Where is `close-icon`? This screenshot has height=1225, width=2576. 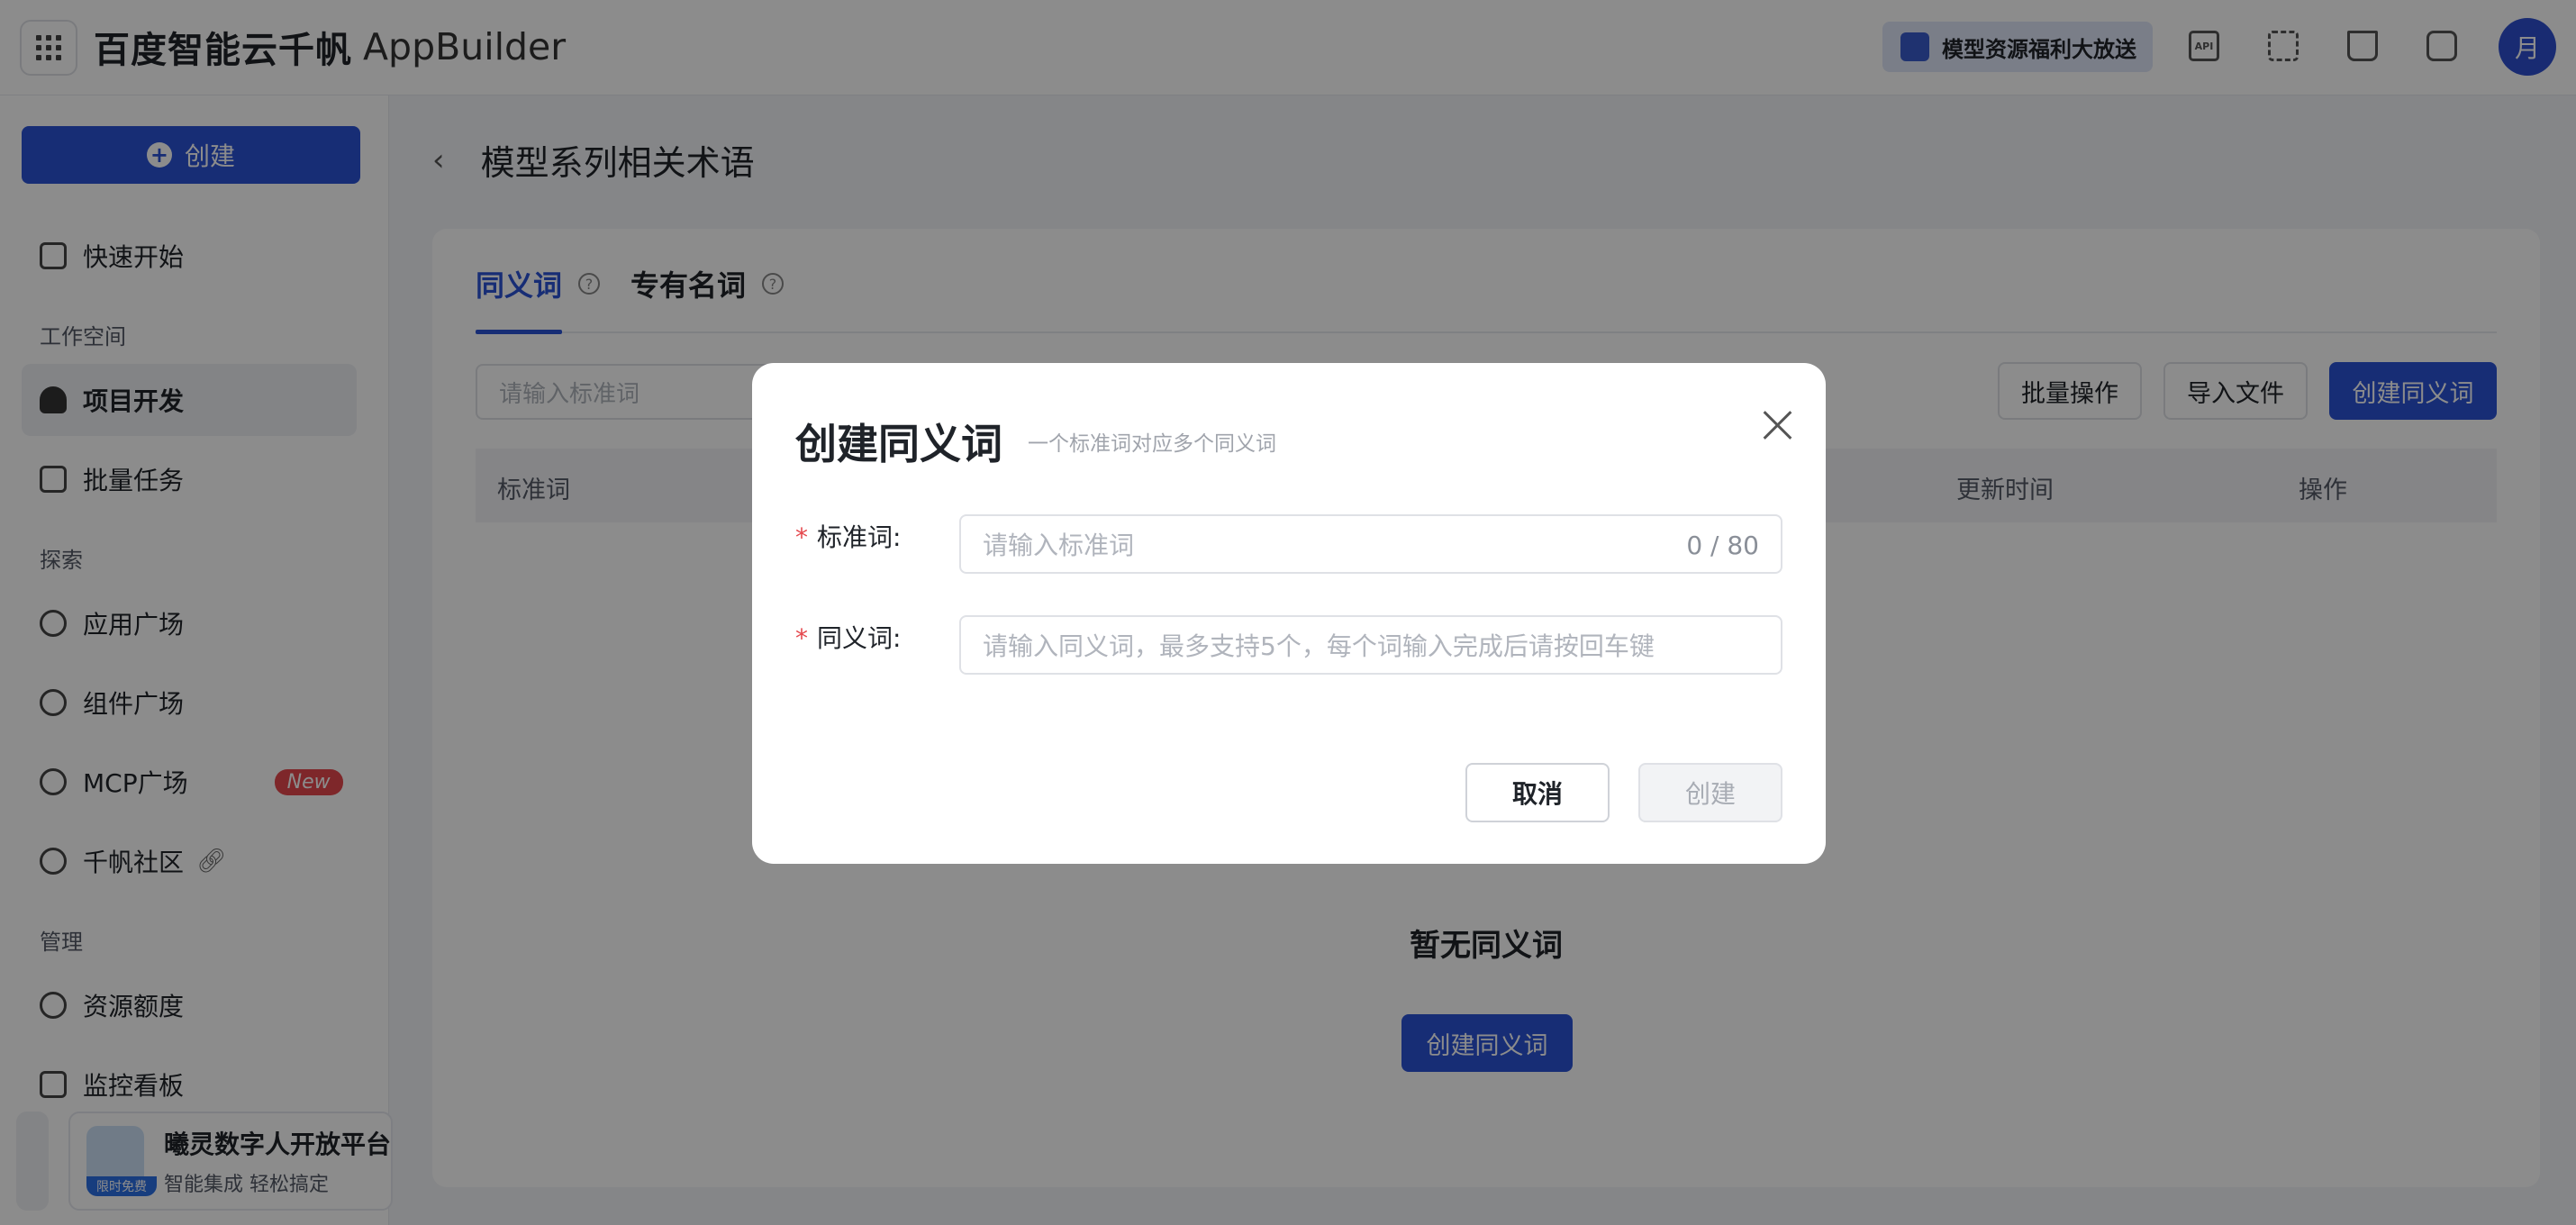
close-icon is located at coordinates (1778, 425).